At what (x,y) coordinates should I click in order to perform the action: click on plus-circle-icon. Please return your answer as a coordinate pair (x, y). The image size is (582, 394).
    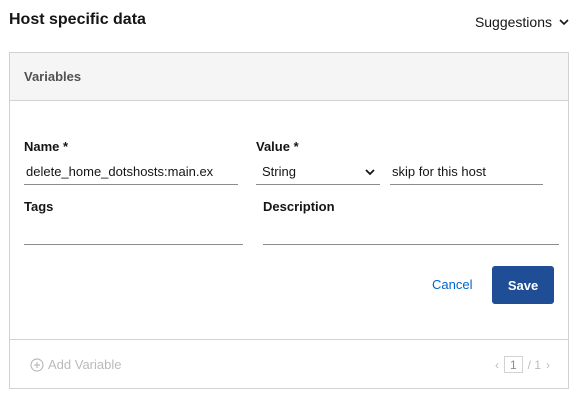
    Looking at the image, I should click on (37, 364).